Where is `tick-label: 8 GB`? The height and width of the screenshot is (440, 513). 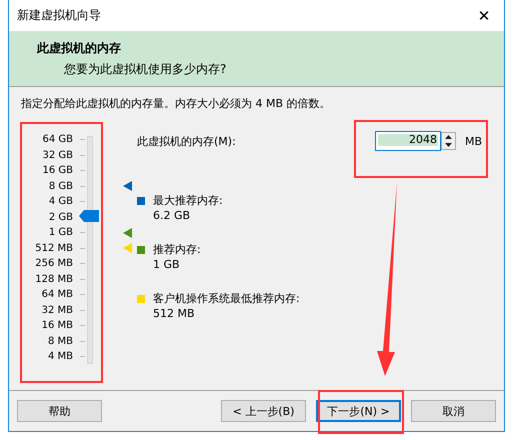 tick-label: 8 GB is located at coordinates (60, 186).